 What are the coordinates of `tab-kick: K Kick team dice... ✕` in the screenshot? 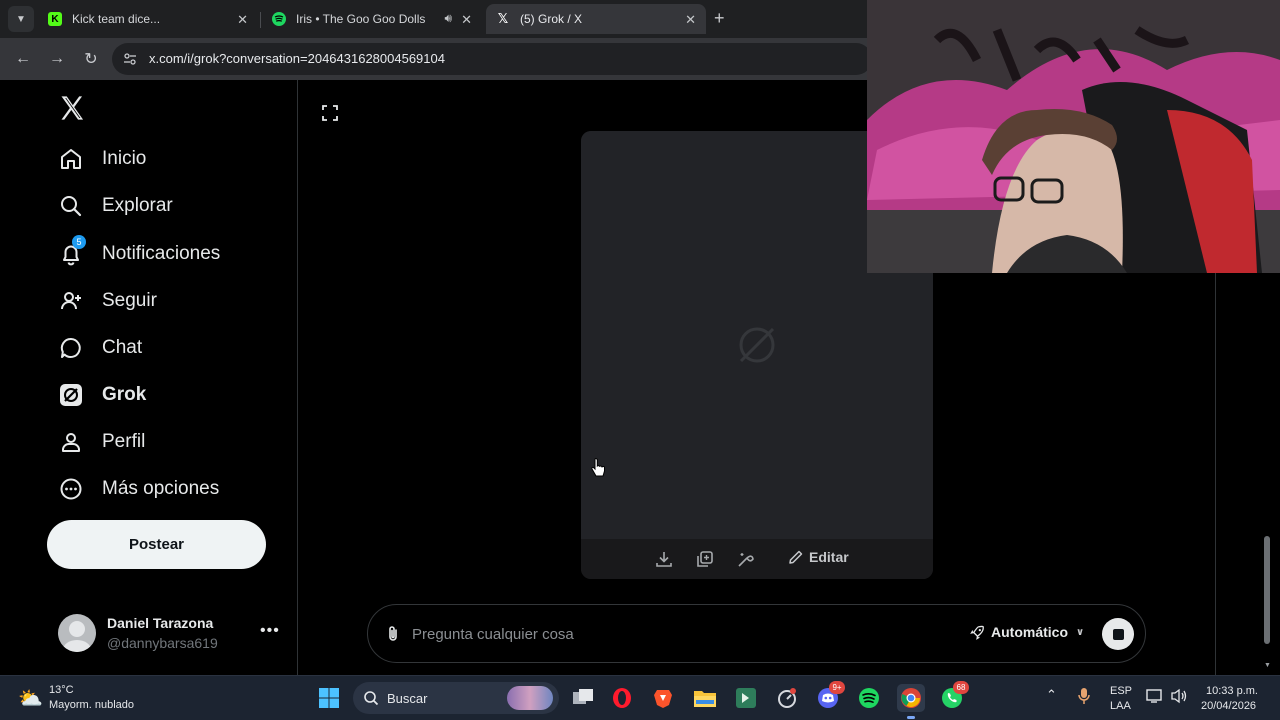 It's located at (148, 19).